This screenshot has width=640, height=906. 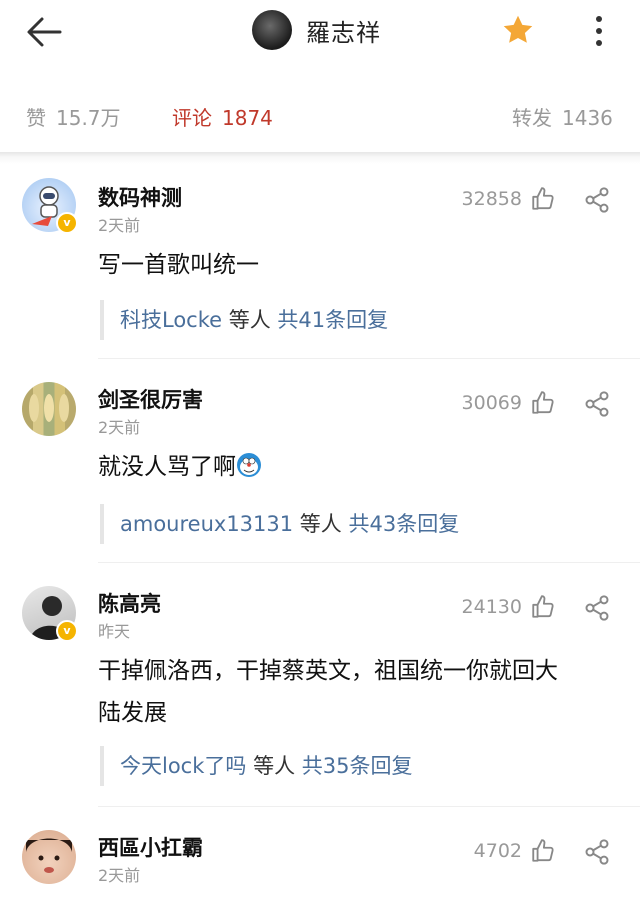 What do you see at coordinates (320, 119) in the screenshot?
I see `stats-tabs: 赞 15.7万 评论 1874 转发 1436` at bounding box center [320, 119].